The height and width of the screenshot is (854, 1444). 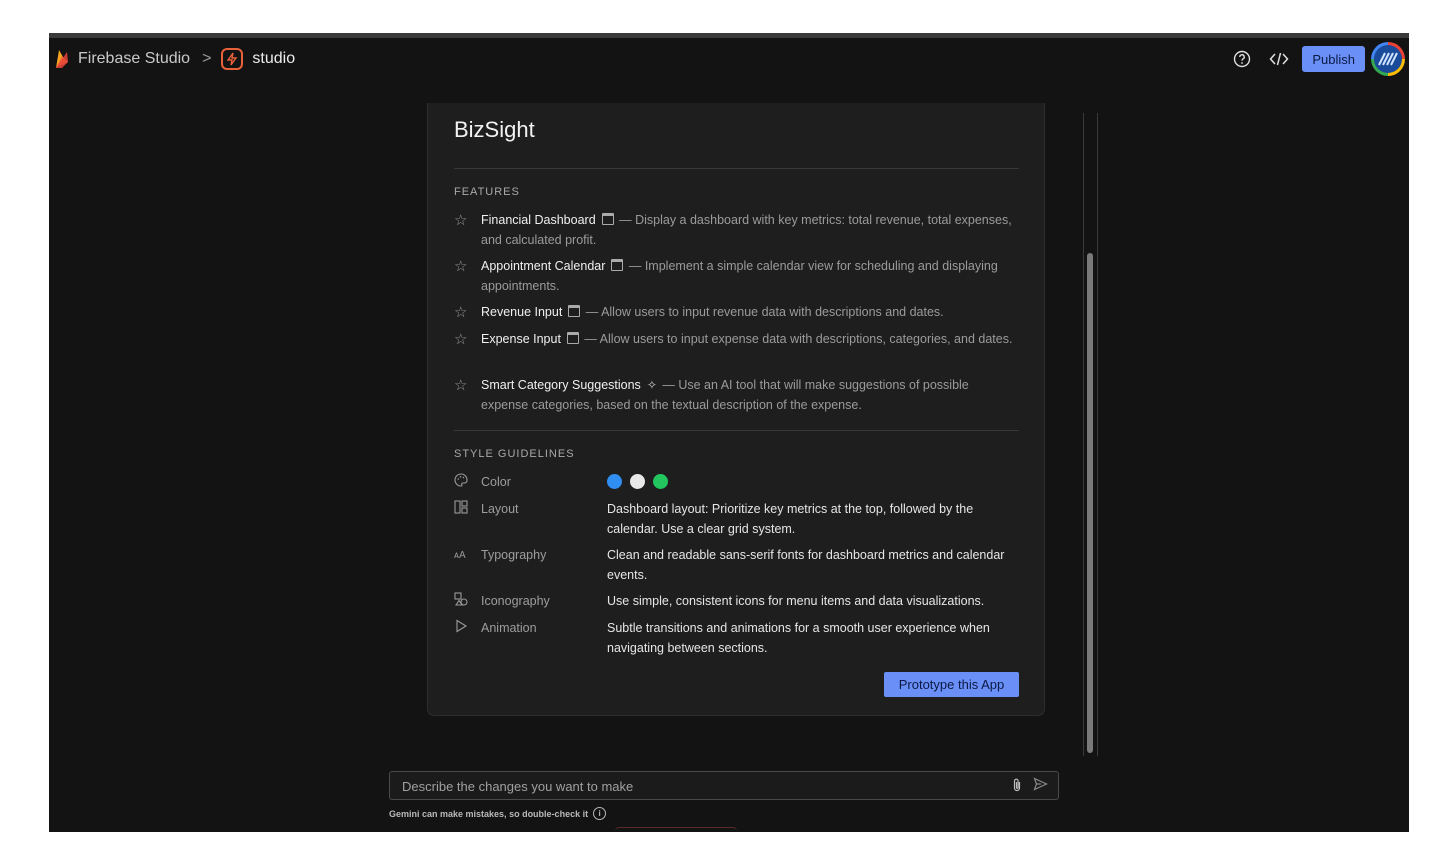 I want to click on typography-icon: ᴀA, so click(x=460, y=555).